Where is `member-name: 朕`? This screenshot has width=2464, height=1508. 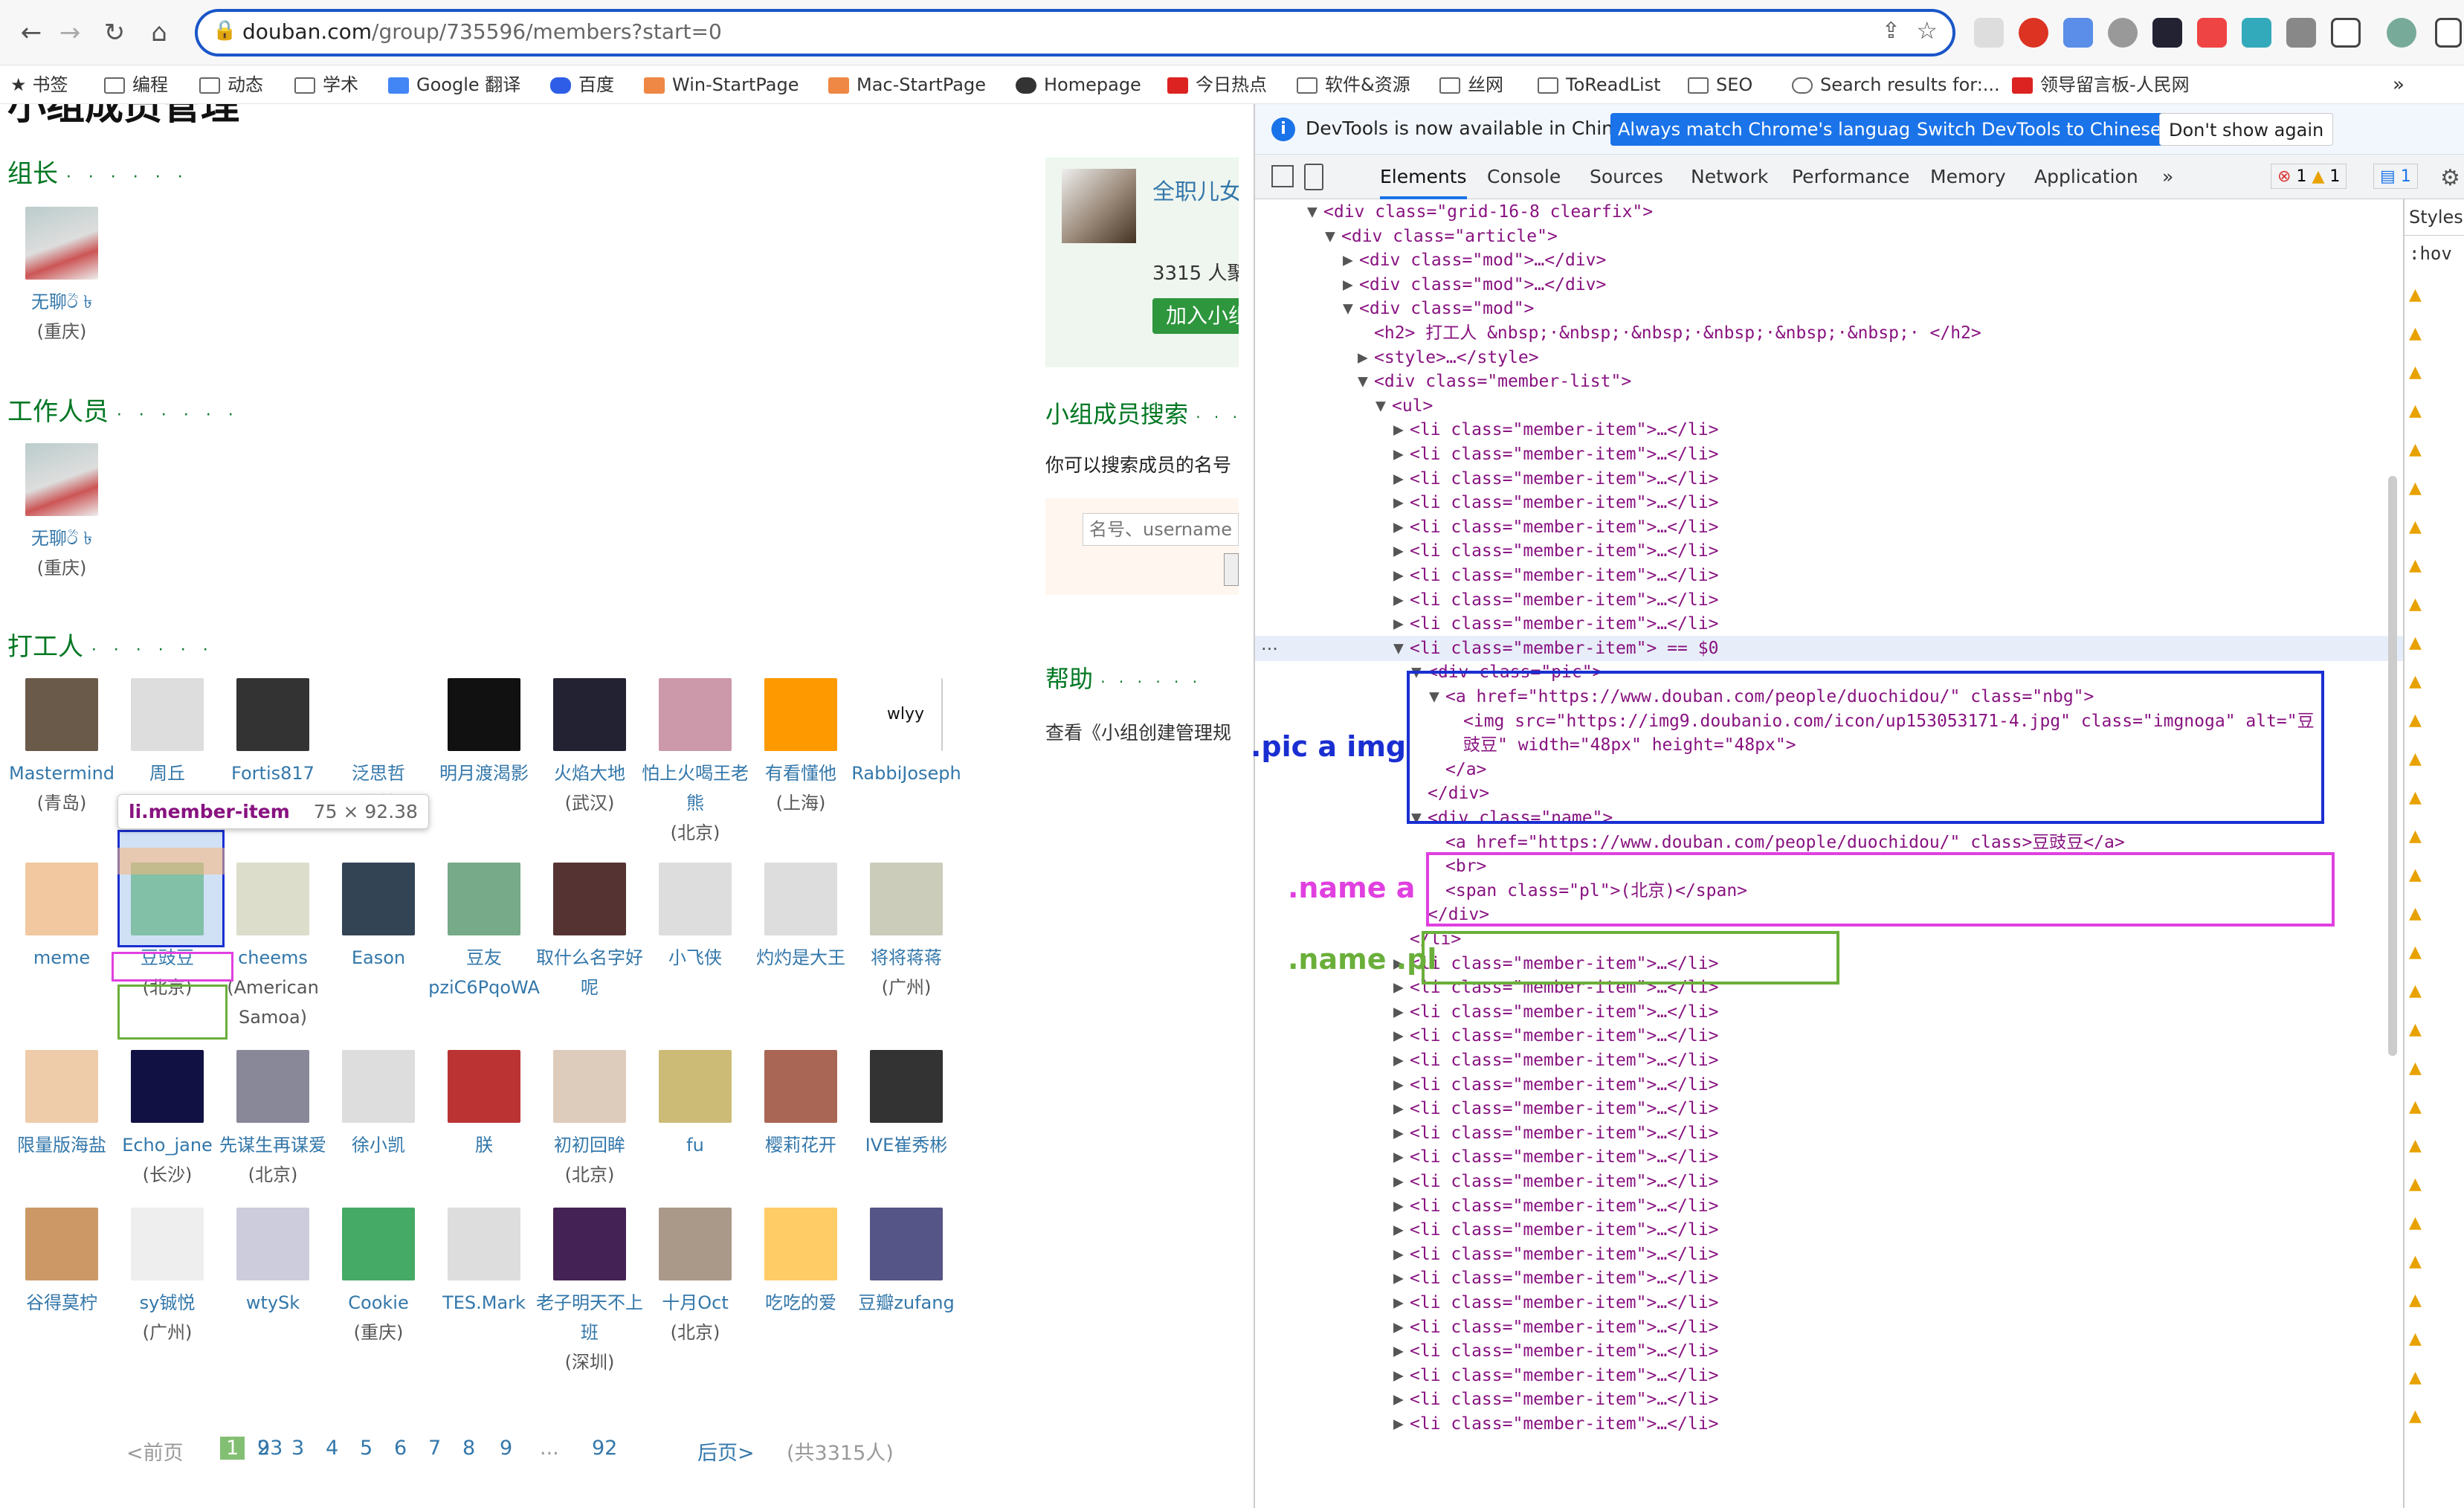 member-name: 朕 is located at coordinates (484, 1145).